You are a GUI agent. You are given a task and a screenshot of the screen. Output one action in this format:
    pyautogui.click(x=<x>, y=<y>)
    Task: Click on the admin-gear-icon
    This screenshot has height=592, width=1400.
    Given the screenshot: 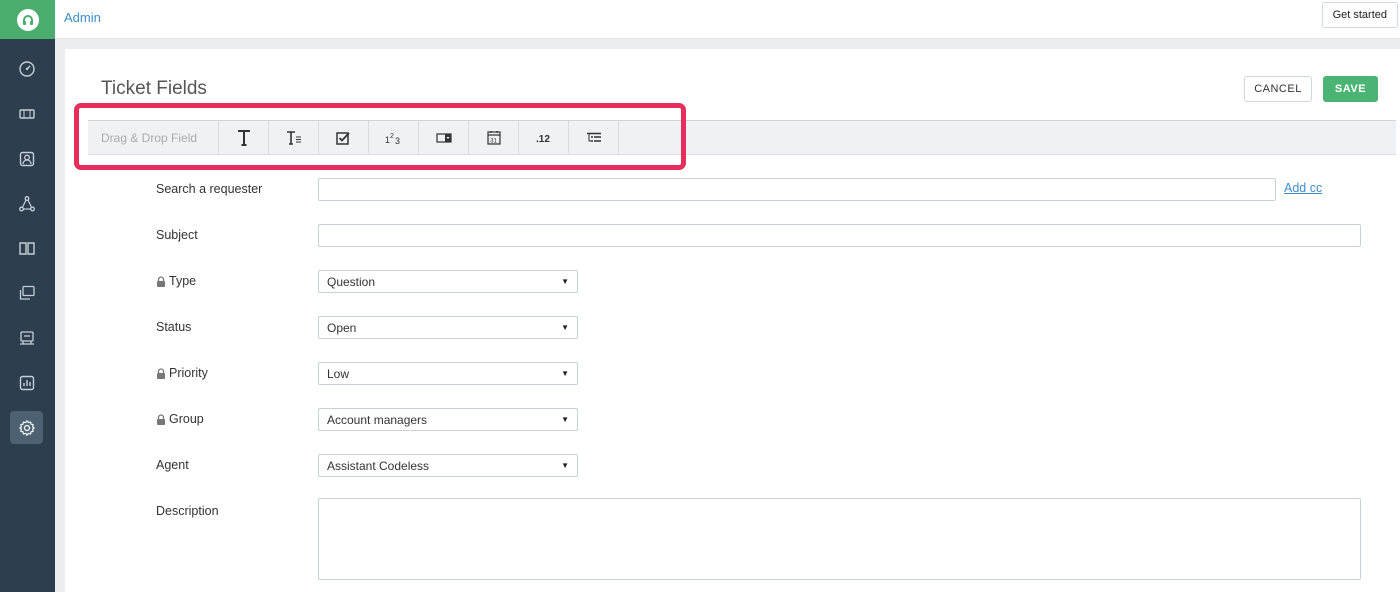 What is the action you would take?
    pyautogui.click(x=26, y=427)
    